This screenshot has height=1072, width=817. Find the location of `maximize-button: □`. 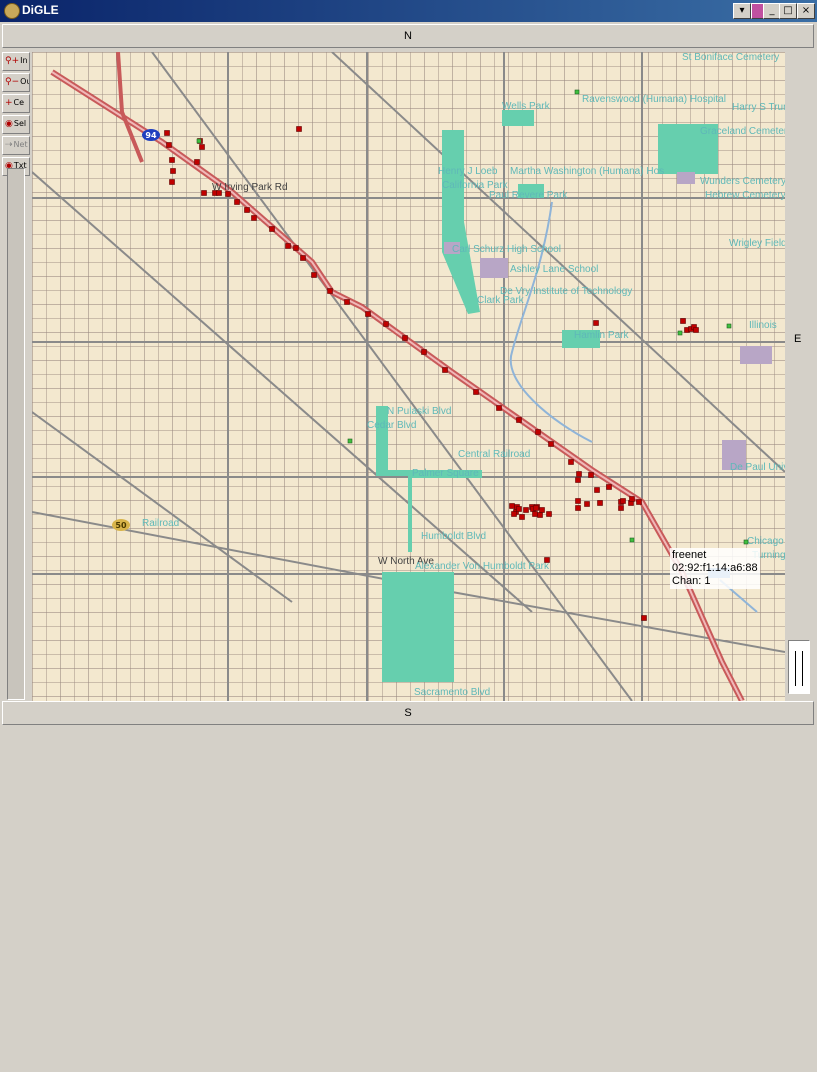

maximize-button: □ is located at coordinates (788, 11).